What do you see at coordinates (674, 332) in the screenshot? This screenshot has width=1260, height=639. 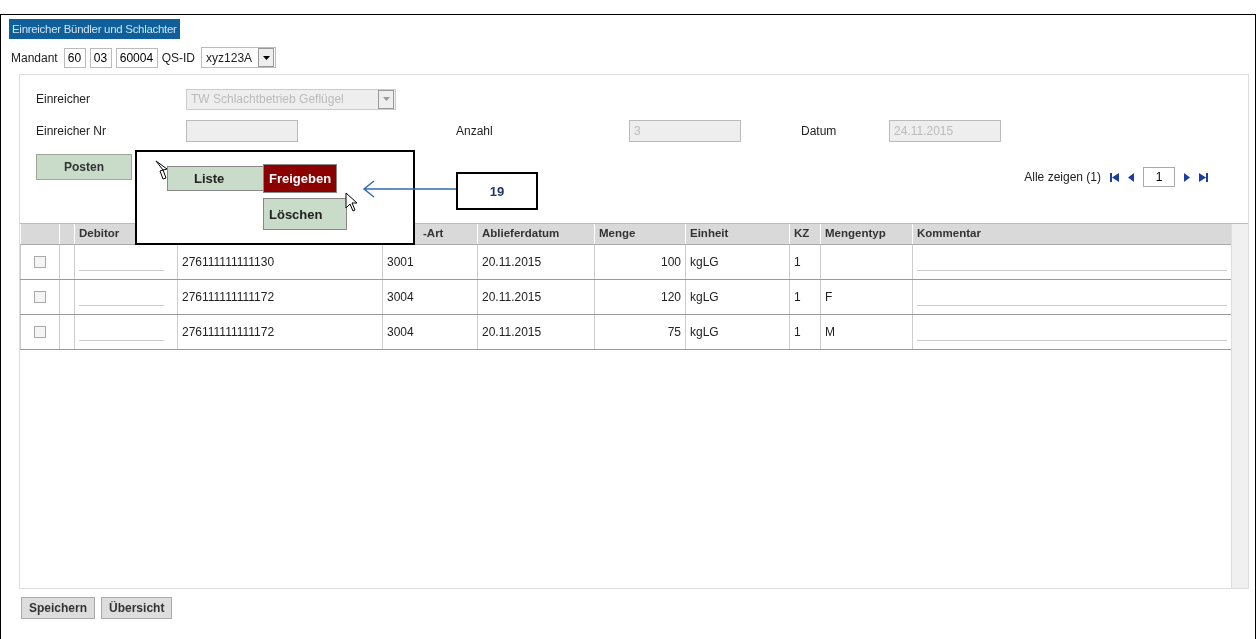 I see `table-cell-text: 75` at bounding box center [674, 332].